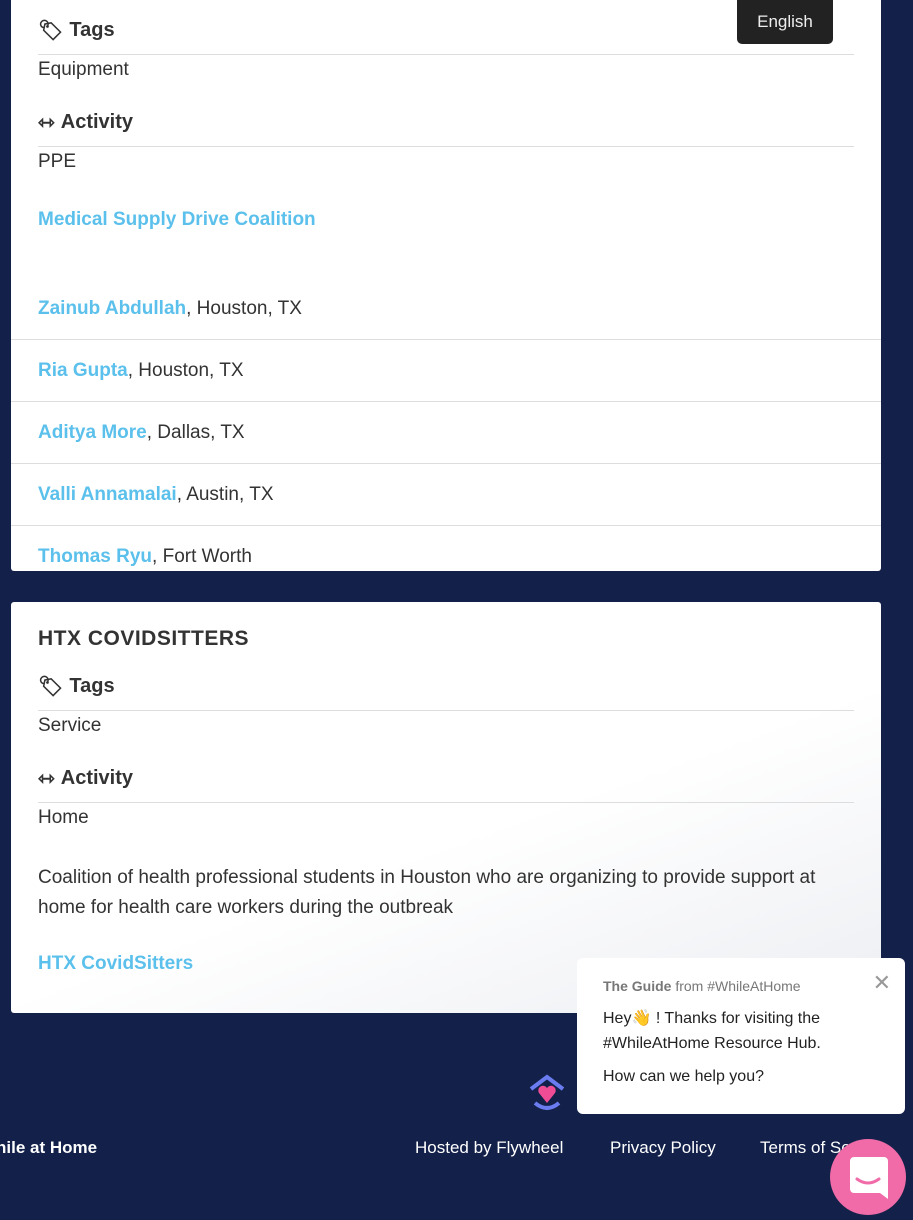 The image size is (913, 1220). Describe the element at coordinates (70, 725) in the screenshot. I see `tags-value: Service` at that location.